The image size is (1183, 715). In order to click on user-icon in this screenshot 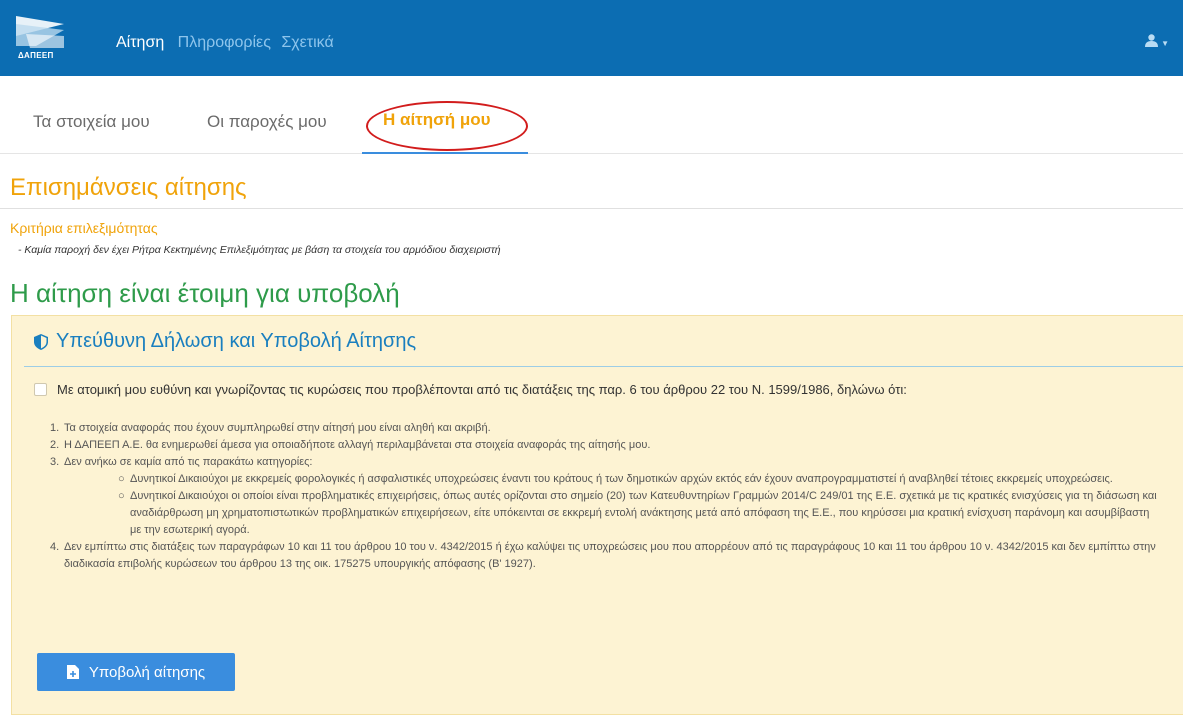, I will do `click(1152, 40)`.